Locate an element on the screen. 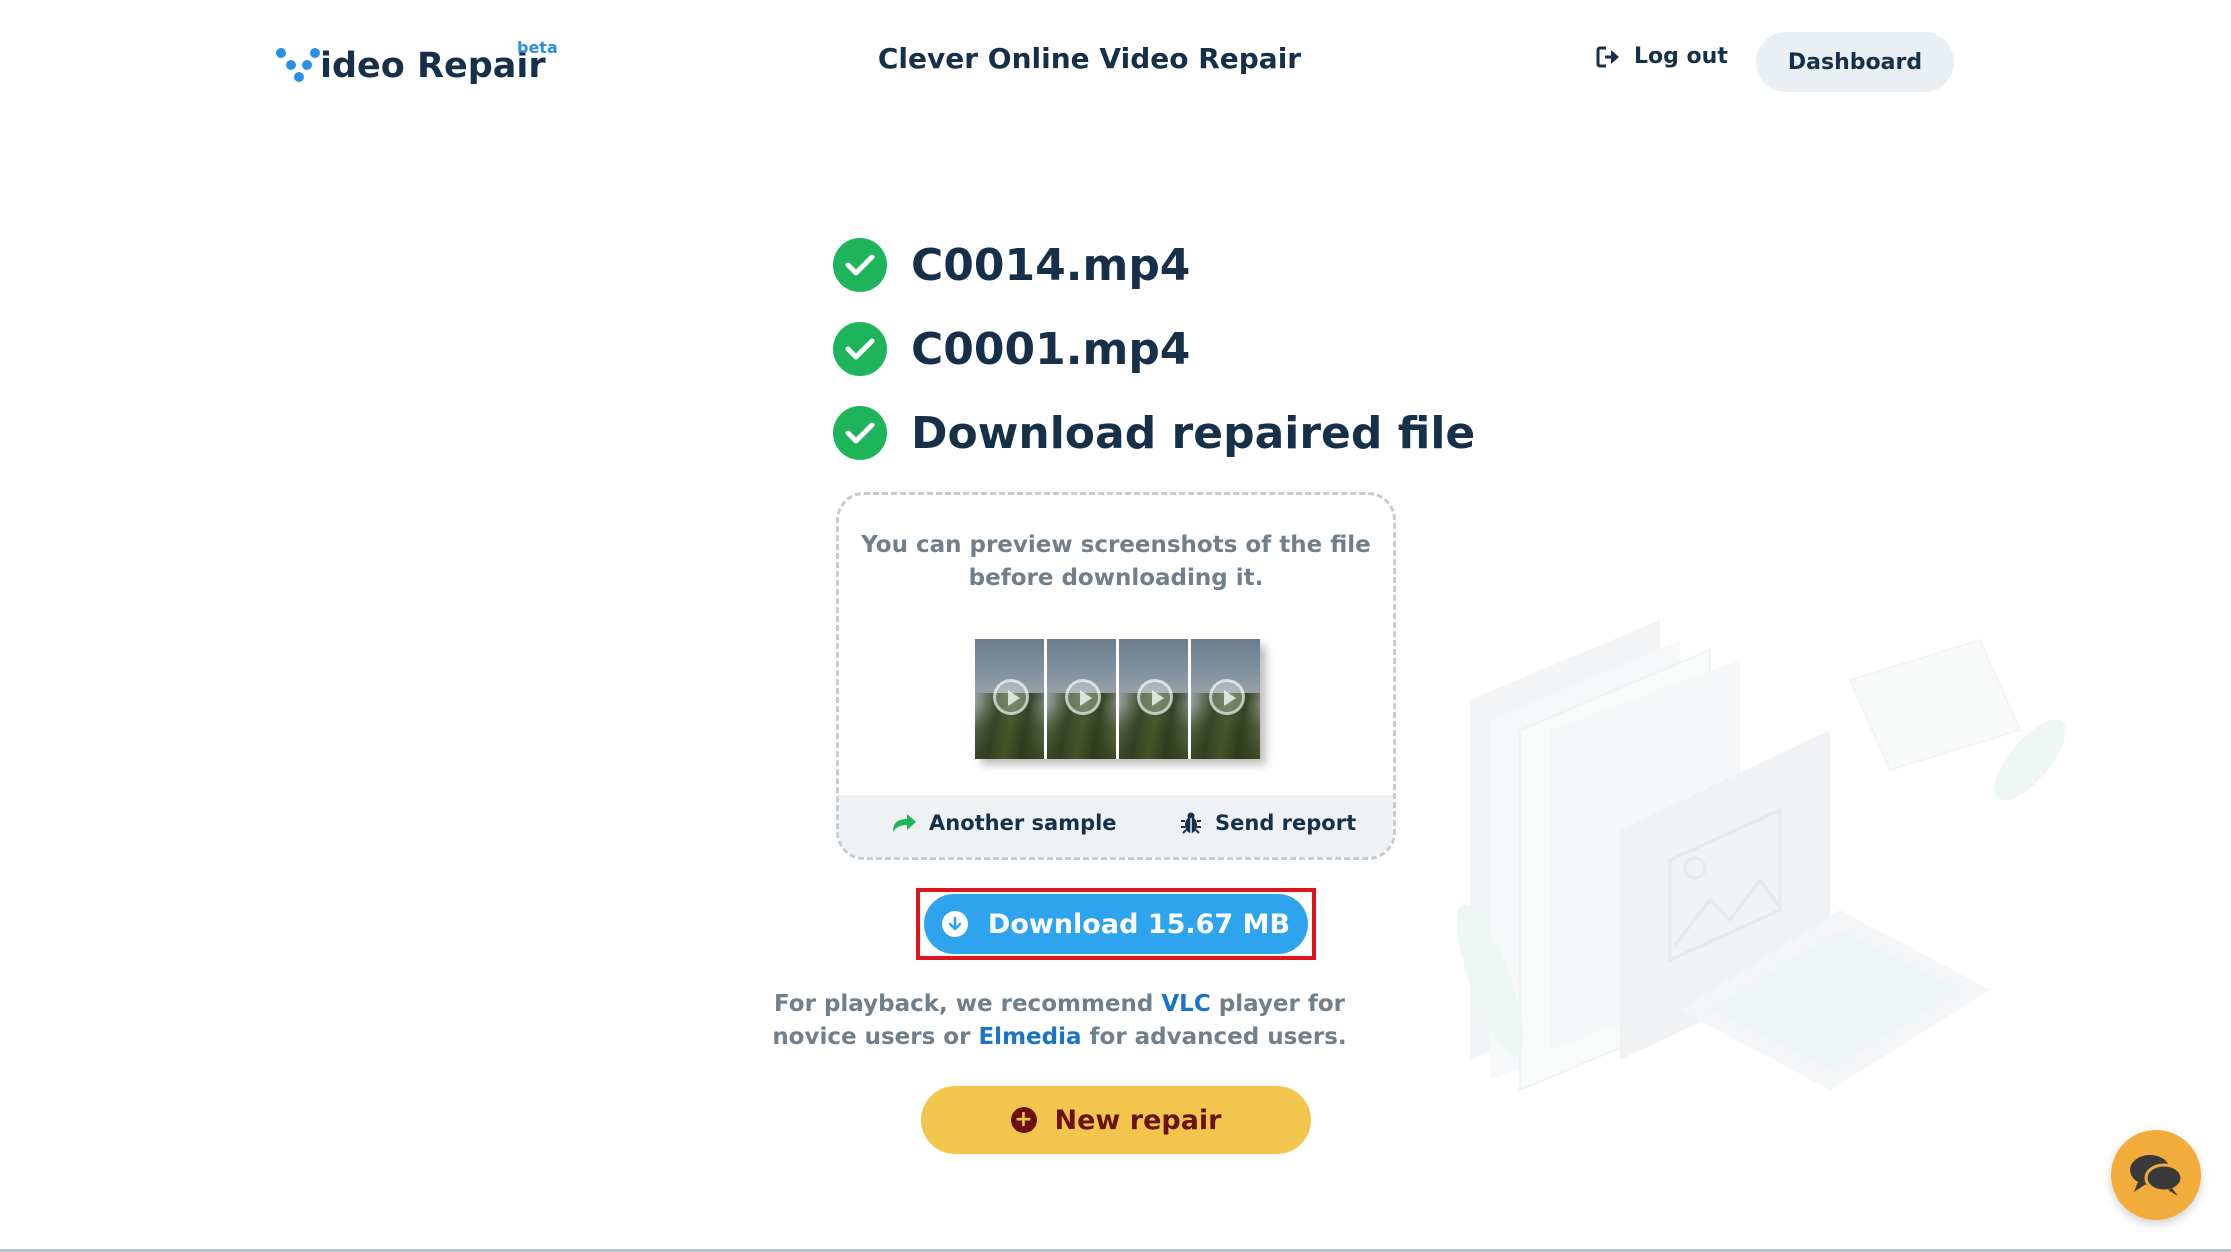 This screenshot has height=1252, width=2231. step-label: C0014.mp4 is located at coordinates (1051, 265).